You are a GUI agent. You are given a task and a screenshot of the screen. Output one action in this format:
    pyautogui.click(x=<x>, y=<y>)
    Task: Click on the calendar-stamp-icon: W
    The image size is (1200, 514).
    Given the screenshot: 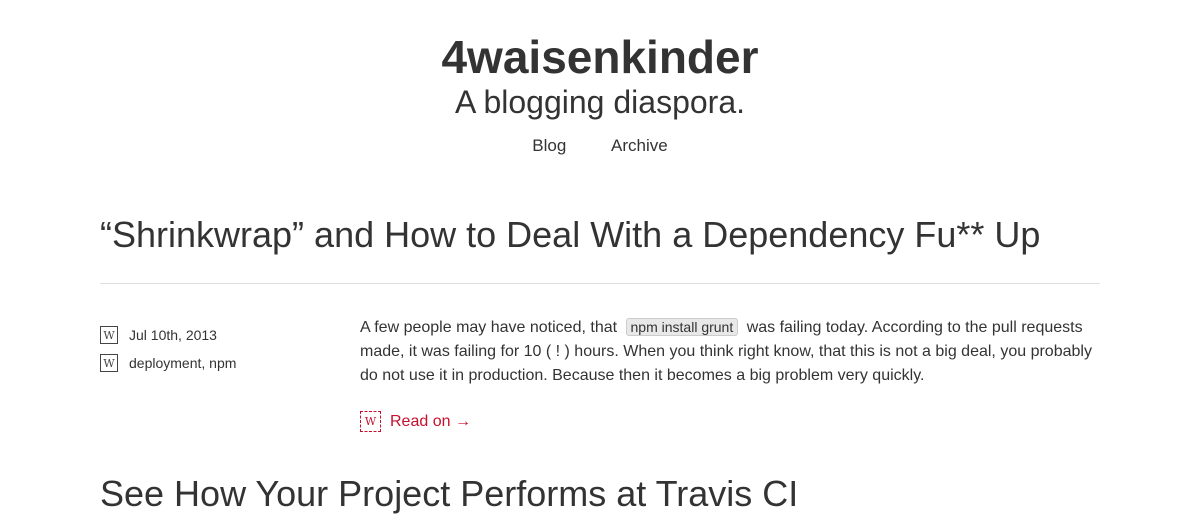 What is the action you would take?
    pyautogui.click(x=109, y=335)
    